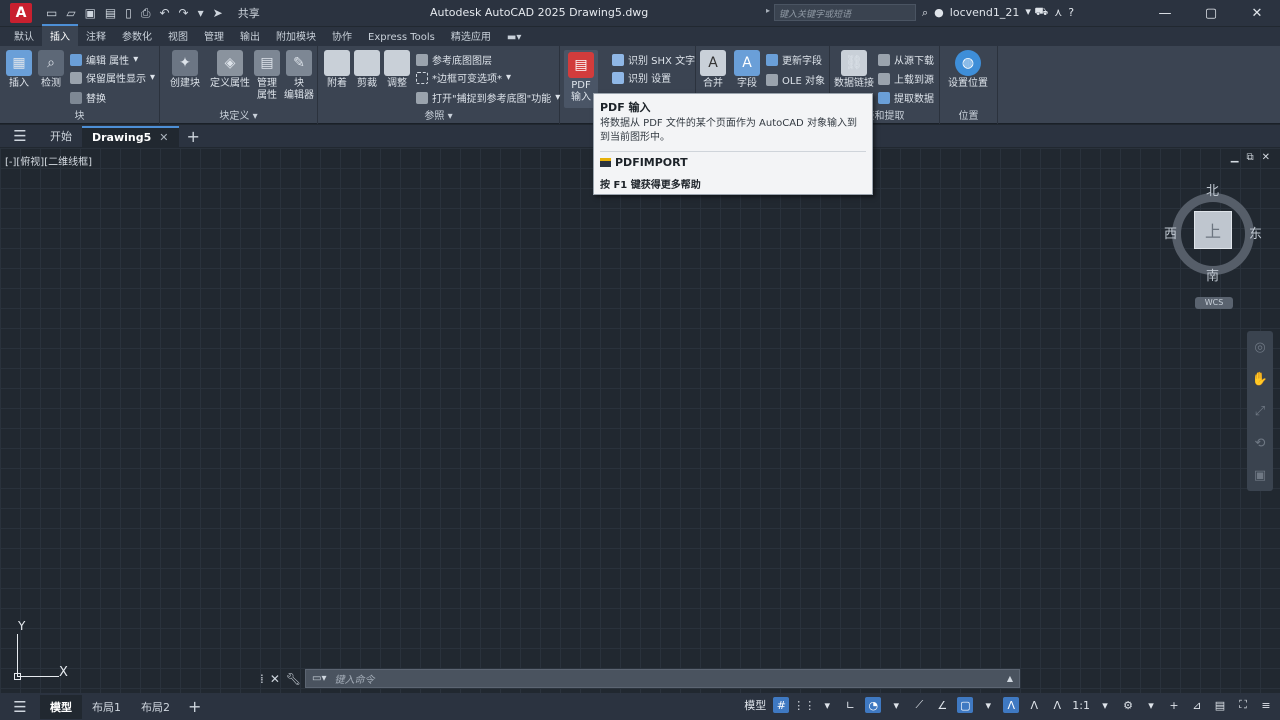 The height and width of the screenshot is (720, 1280). What do you see at coordinates (90, 13) in the screenshot?
I see `save-icon: ▣` at bounding box center [90, 13].